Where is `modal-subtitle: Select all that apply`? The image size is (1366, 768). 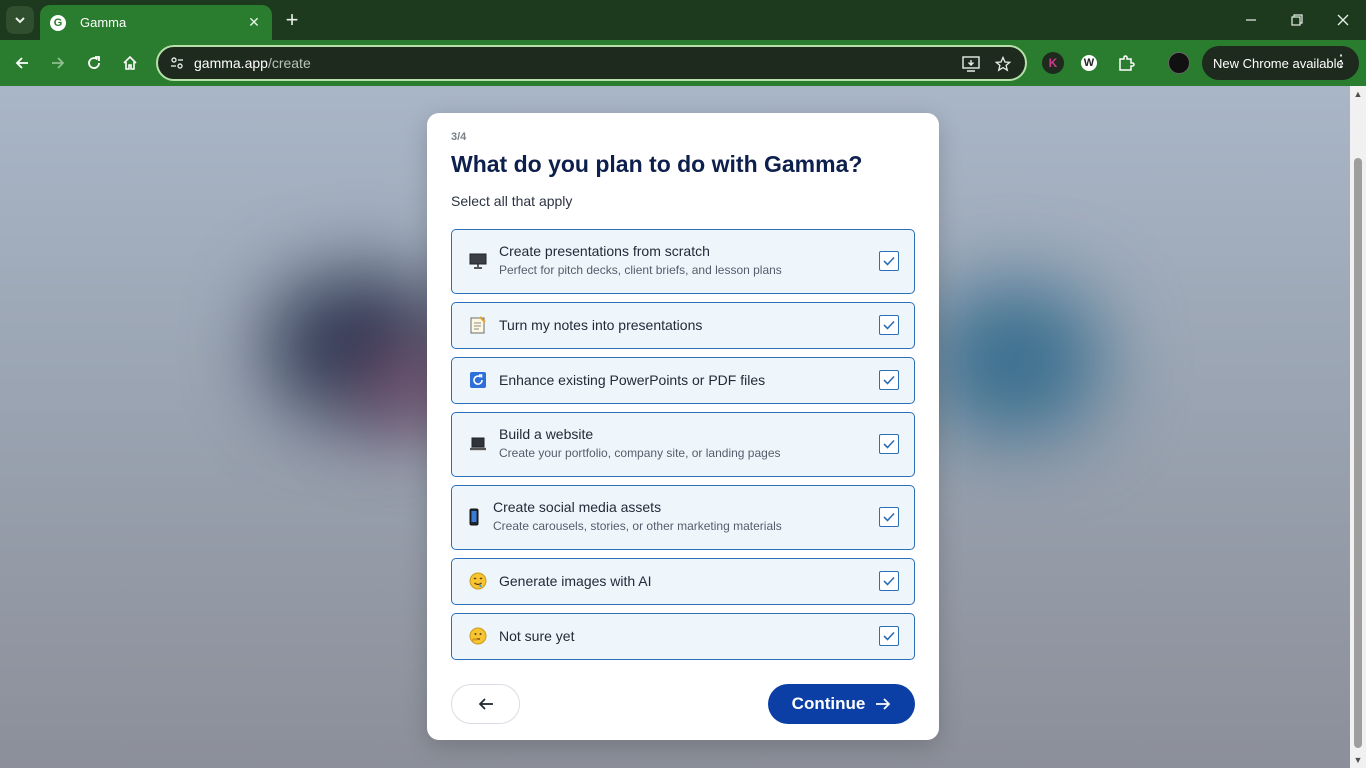 modal-subtitle: Select all that apply is located at coordinates (512, 201).